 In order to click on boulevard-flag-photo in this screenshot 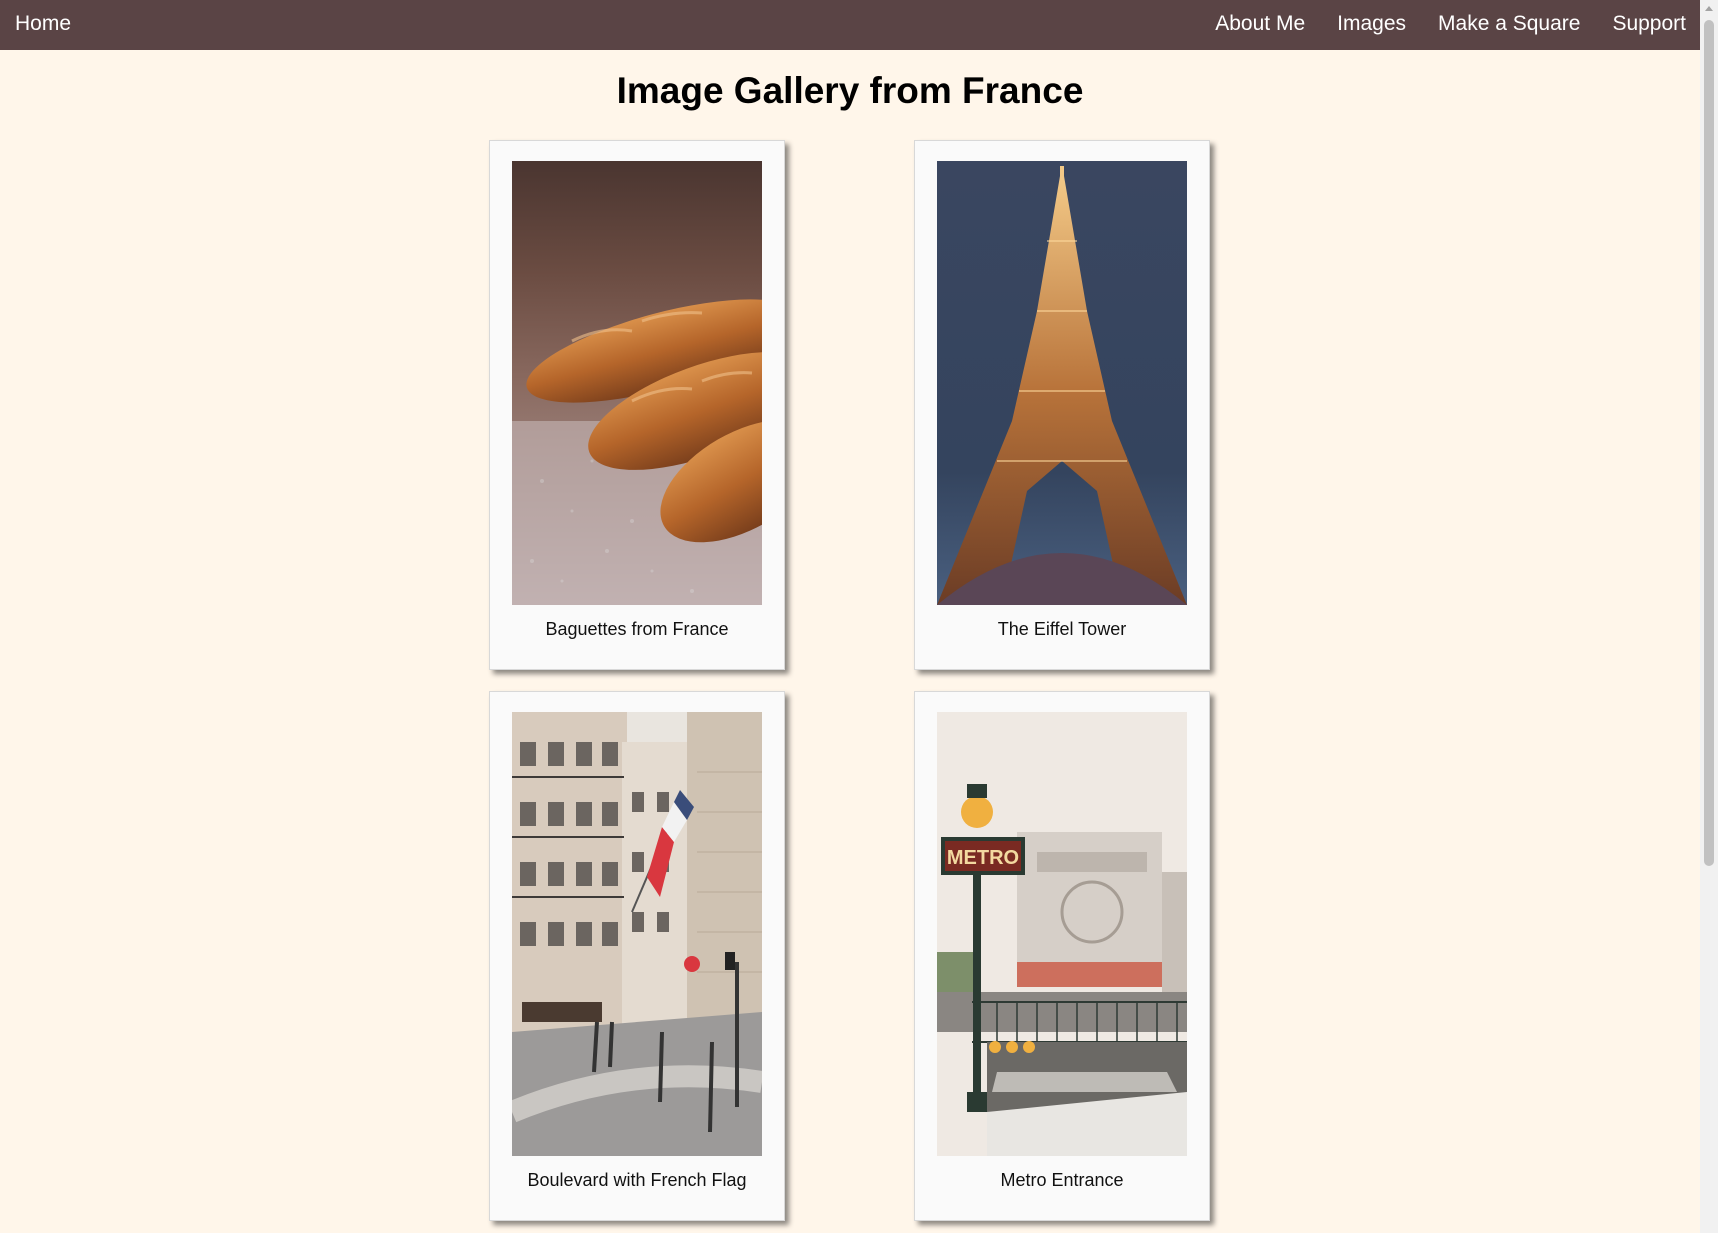, I will do `click(637, 934)`.